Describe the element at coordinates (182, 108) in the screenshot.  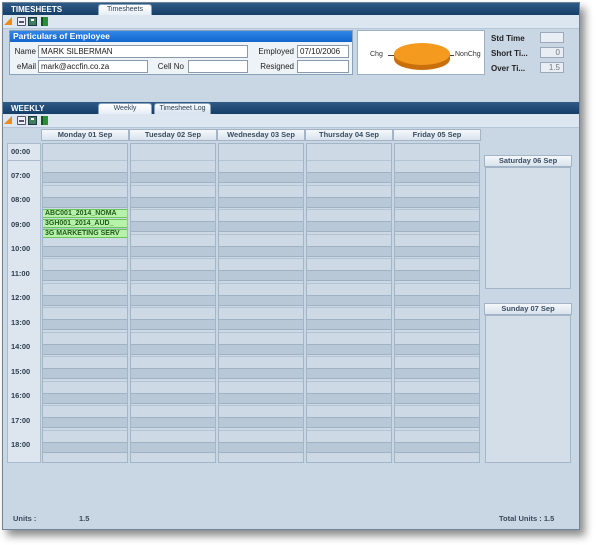
I see `tab-timesheet-log: Timesheet Log` at that location.